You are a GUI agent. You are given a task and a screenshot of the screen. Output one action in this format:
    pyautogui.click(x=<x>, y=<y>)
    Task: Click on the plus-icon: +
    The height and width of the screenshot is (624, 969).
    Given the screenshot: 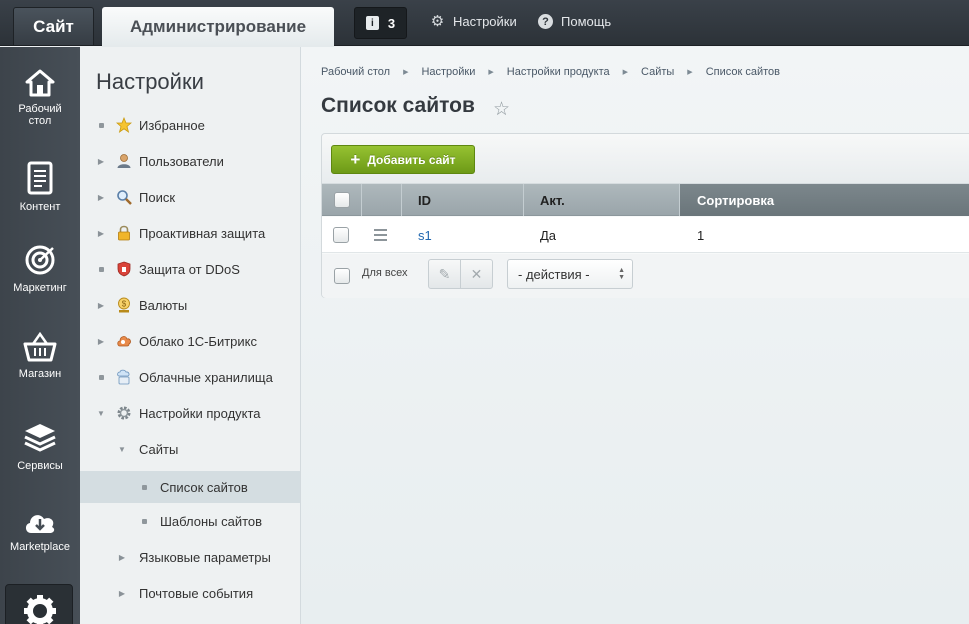 What is the action you would take?
    pyautogui.click(x=355, y=159)
    